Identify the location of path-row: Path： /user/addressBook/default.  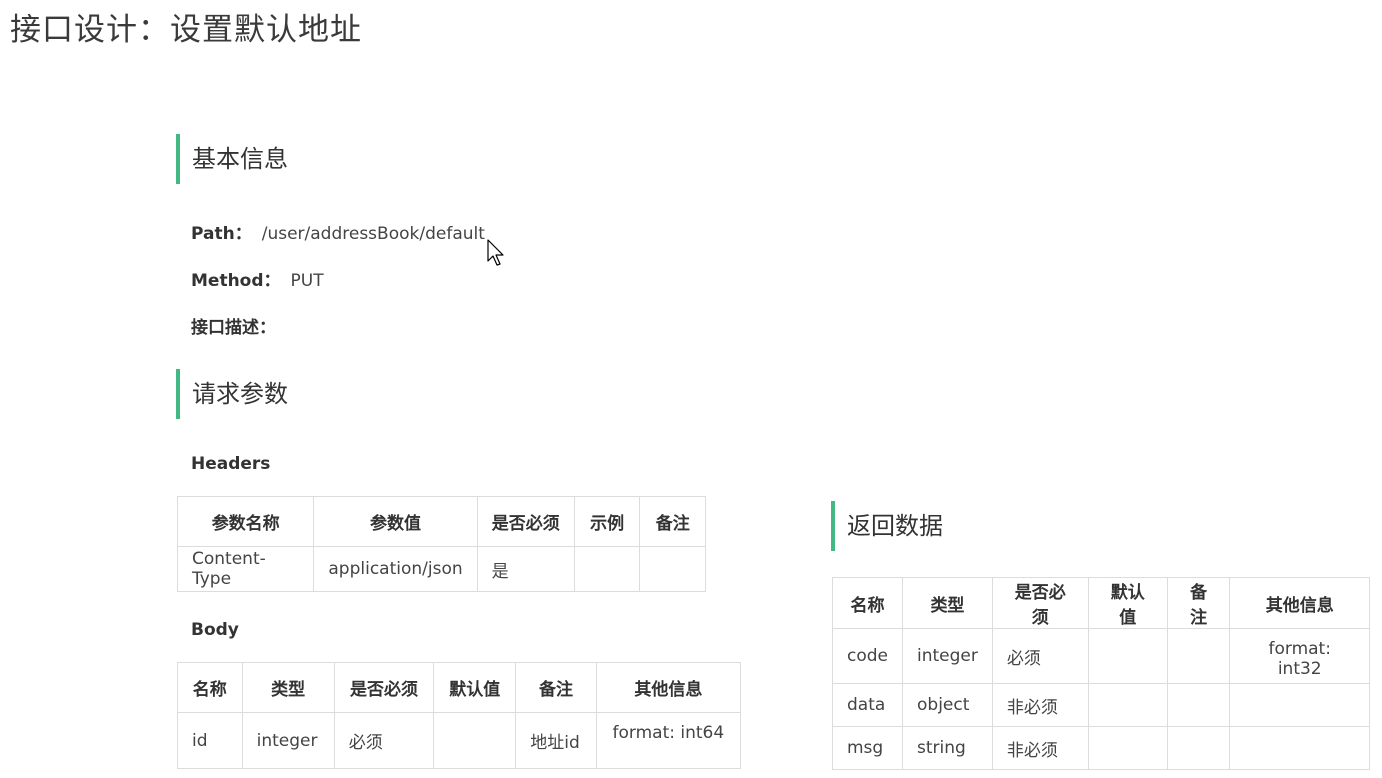
(338, 231).